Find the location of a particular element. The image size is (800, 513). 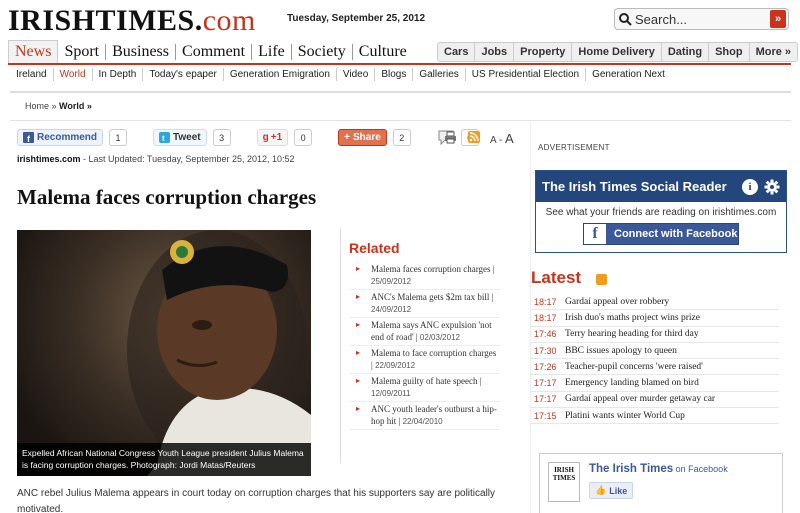

breadcrumb-home: Home » is located at coordinates (41, 106).